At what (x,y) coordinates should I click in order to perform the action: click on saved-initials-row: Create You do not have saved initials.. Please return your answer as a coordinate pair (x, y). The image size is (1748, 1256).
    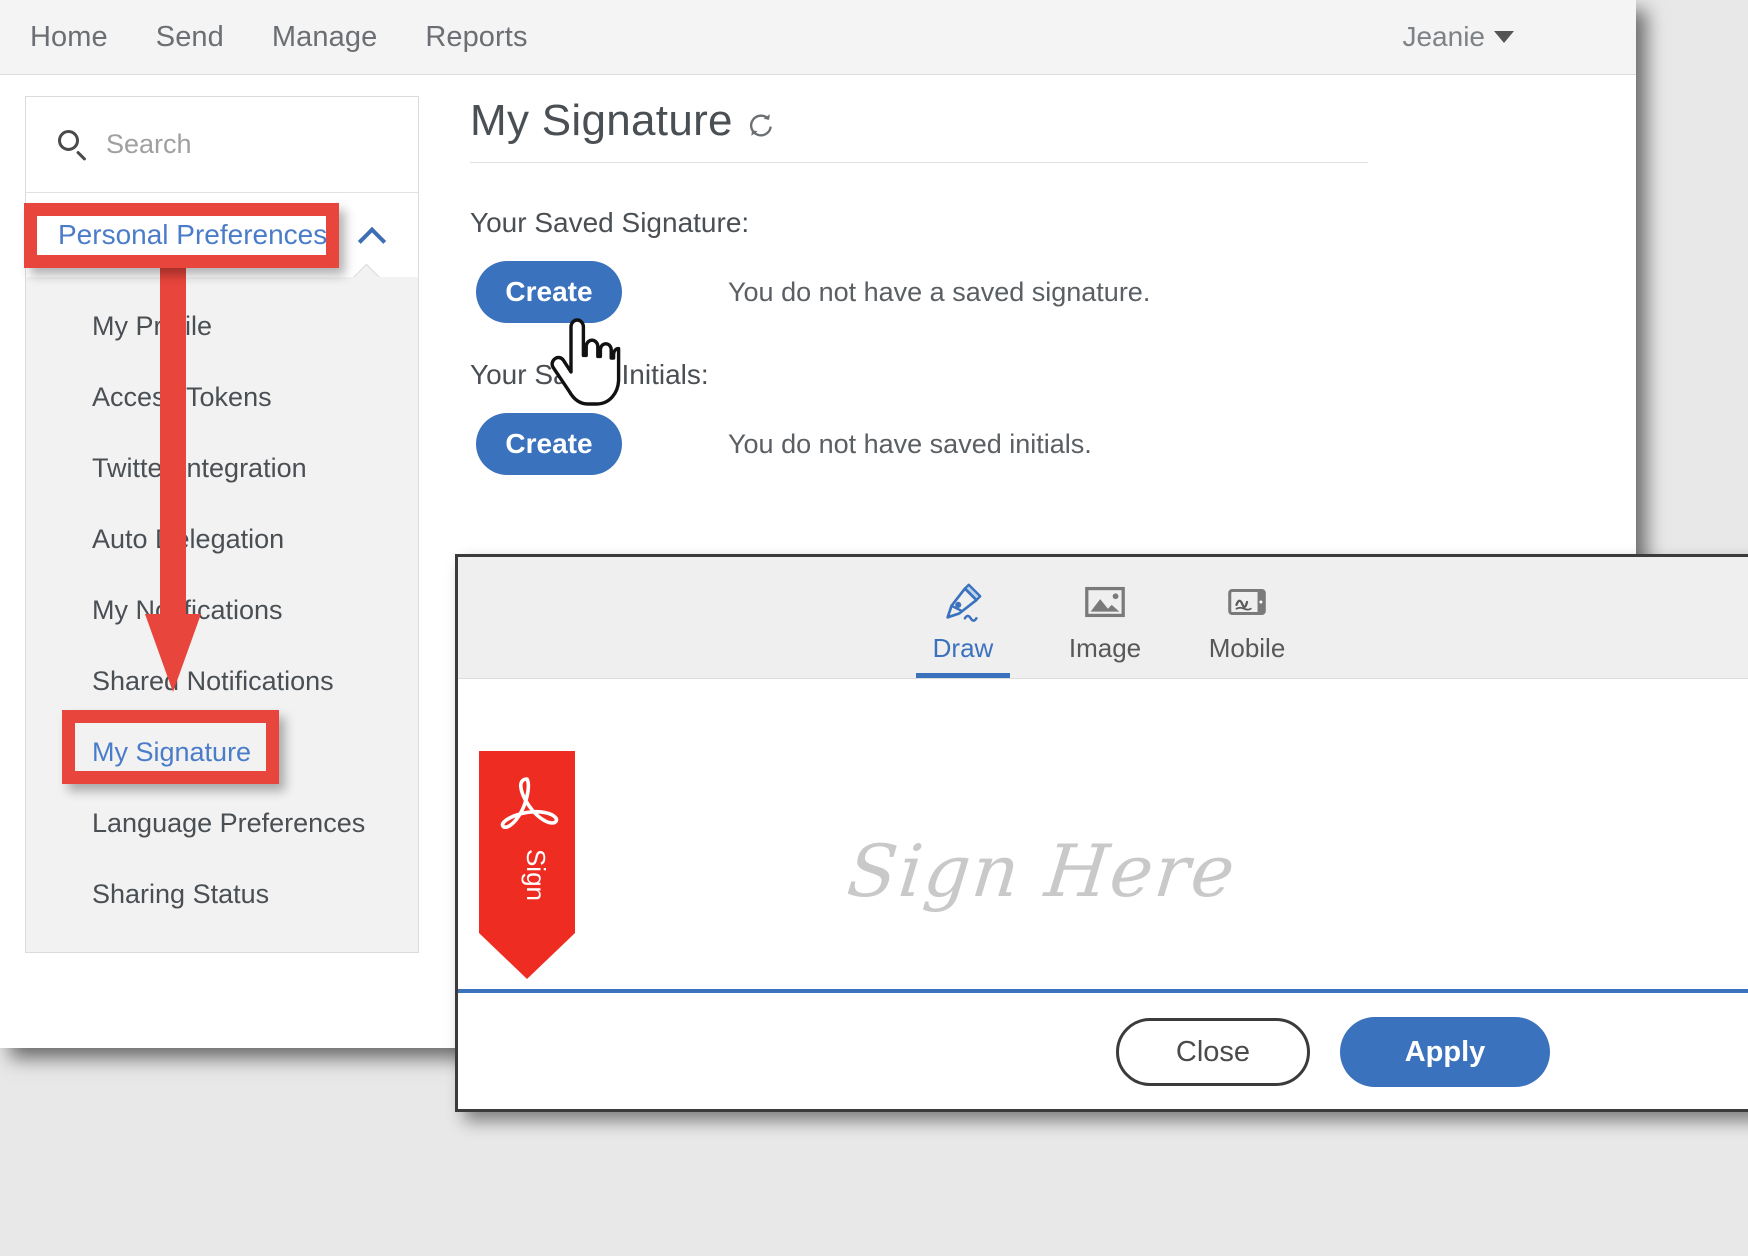
    Looking at the image, I should click on (1053, 444).